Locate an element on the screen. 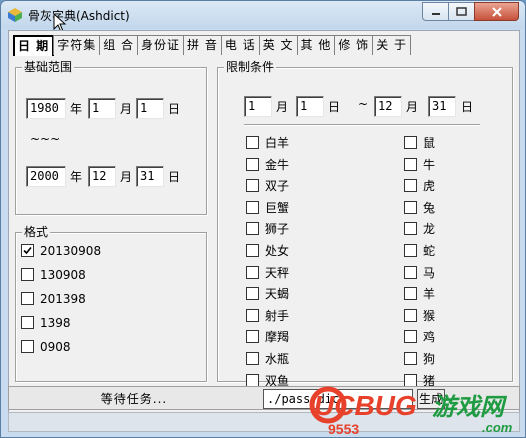  zodiac-sign-label: 处女 is located at coordinates (277, 251).